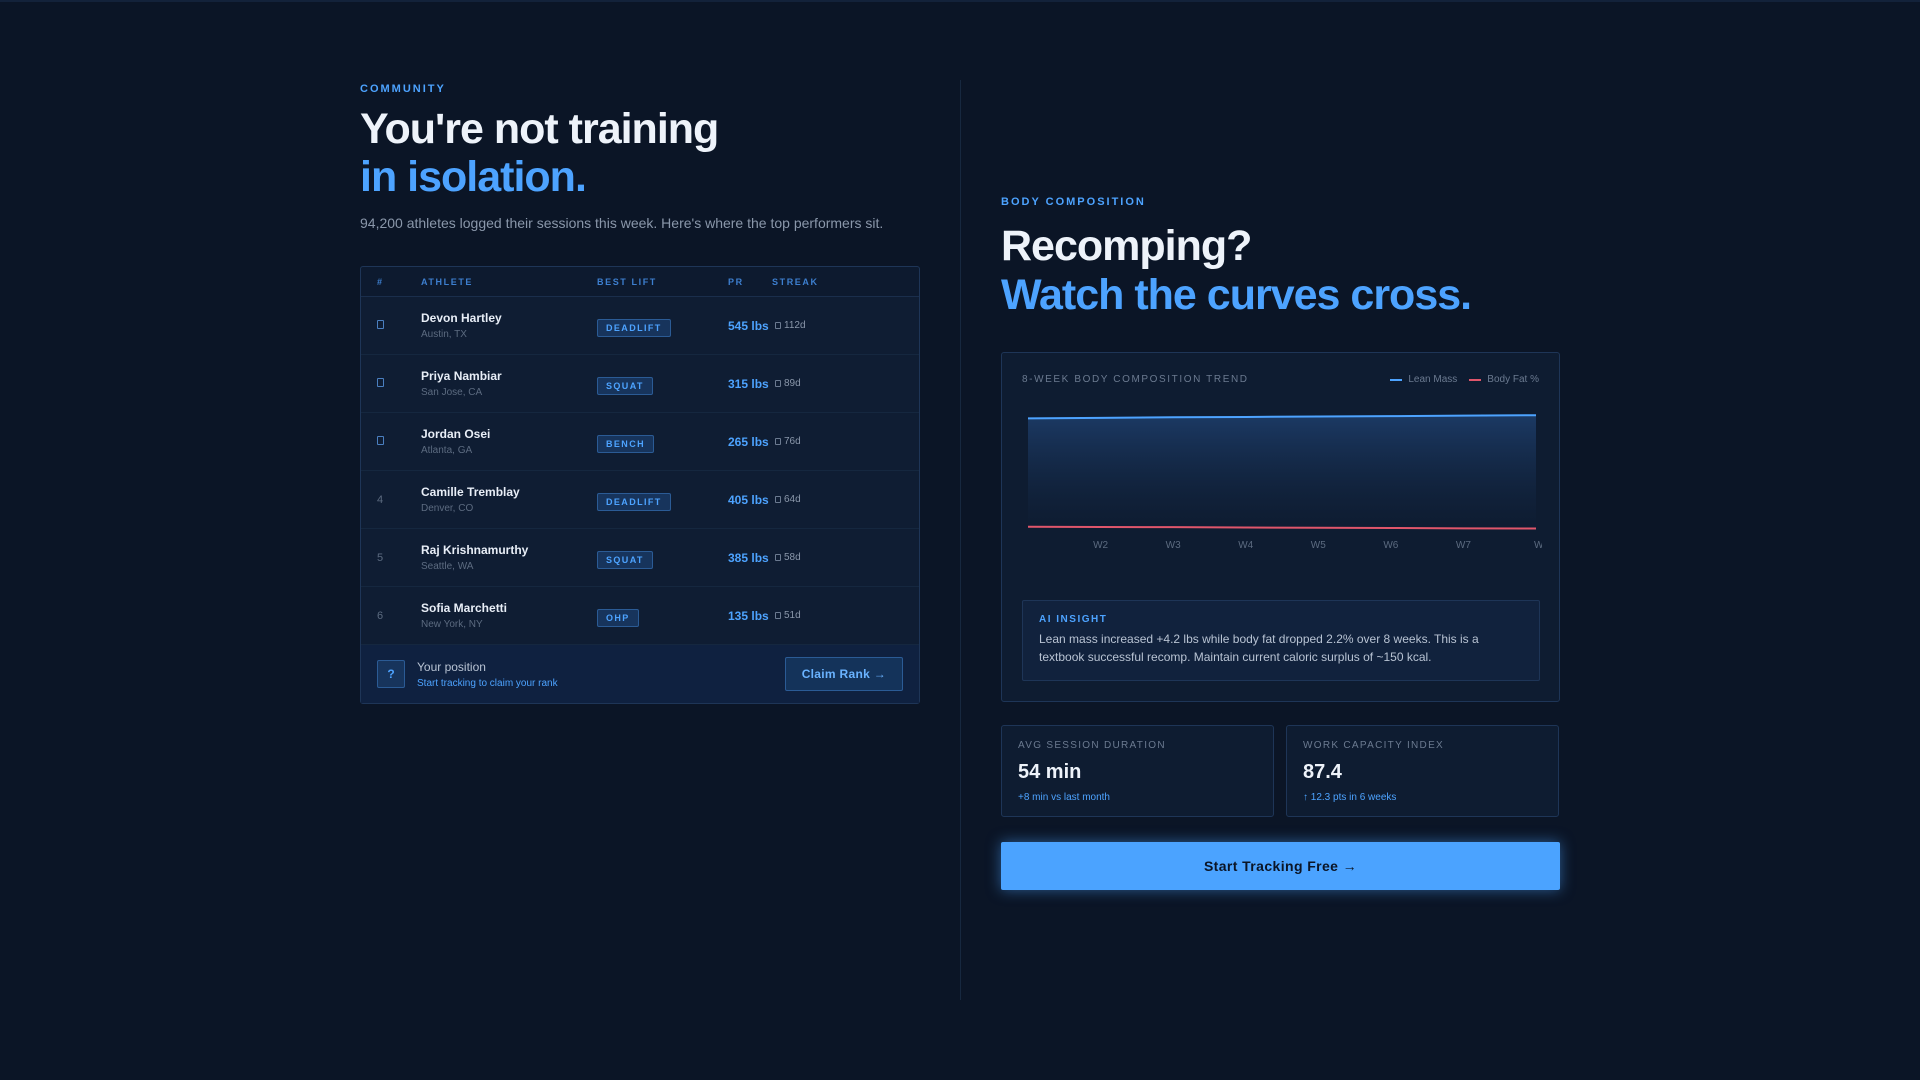  I want to click on legend-body-fat: Body Fat %, so click(1504, 379).